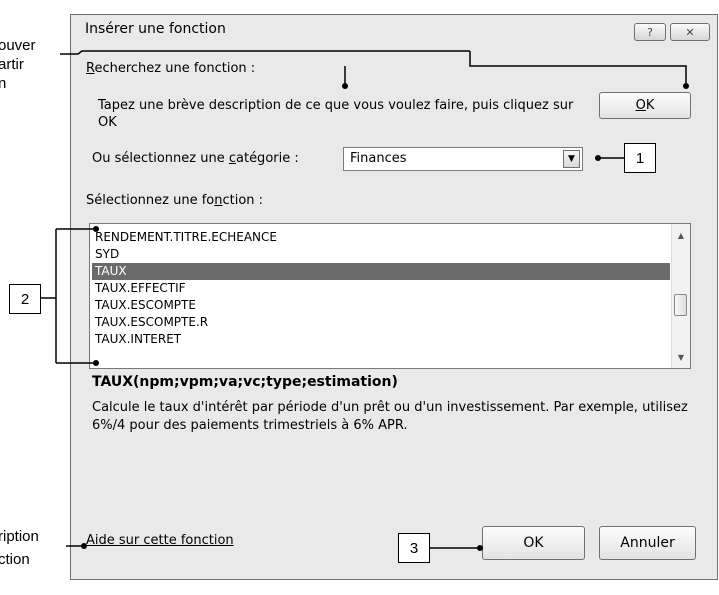 This screenshot has height=595, width=719. I want to click on function-list-item: TAUX.EFFECTIF, so click(381, 288).